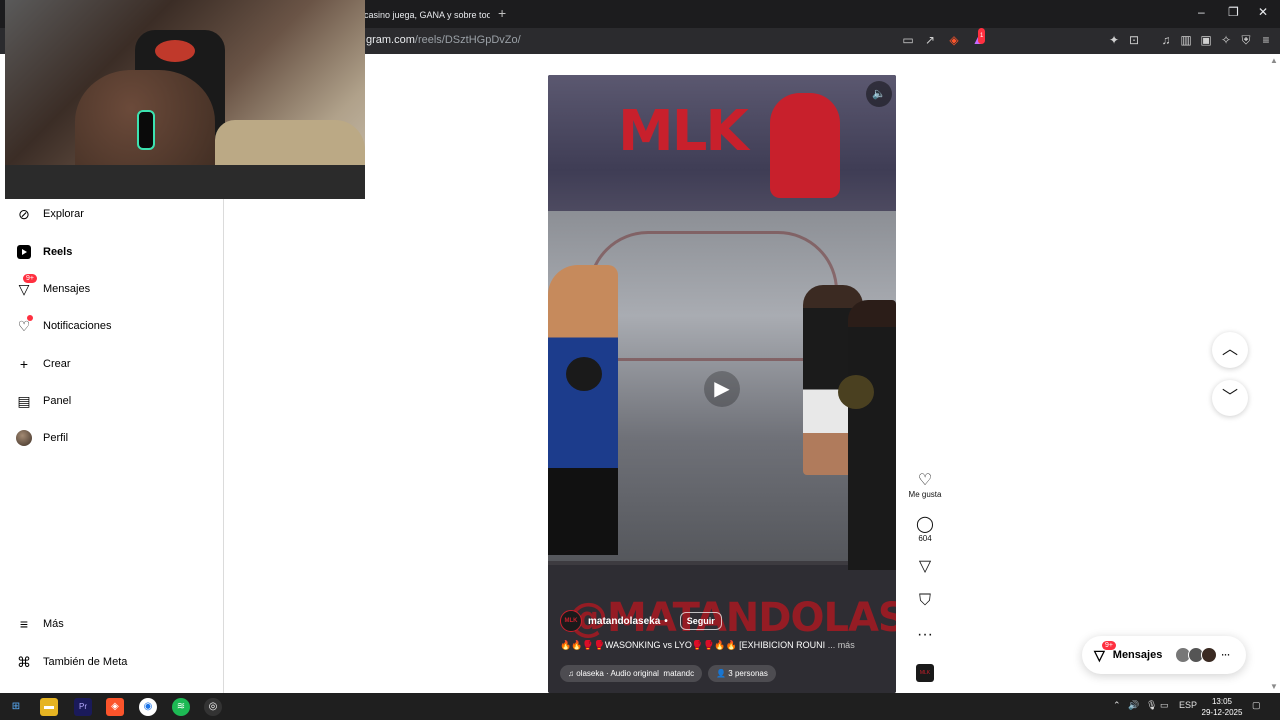  Describe the element at coordinates (930, 40) in the screenshot. I see `share-icon: ↗` at that location.